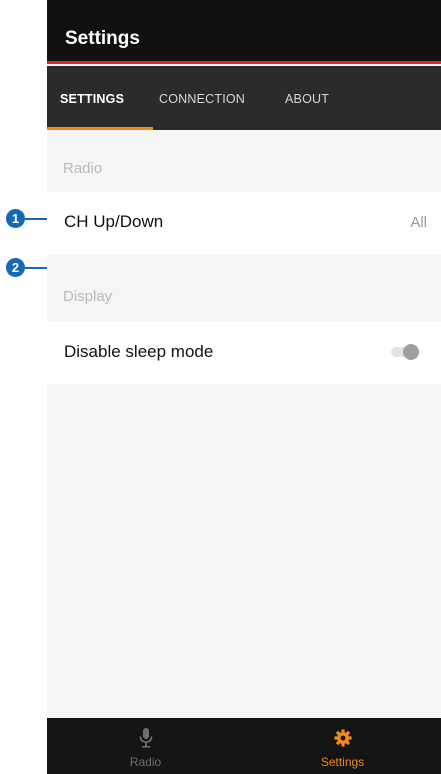  Describe the element at coordinates (202, 99) in the screenshot. I see `tab-connection: CONNECTION` at that location.